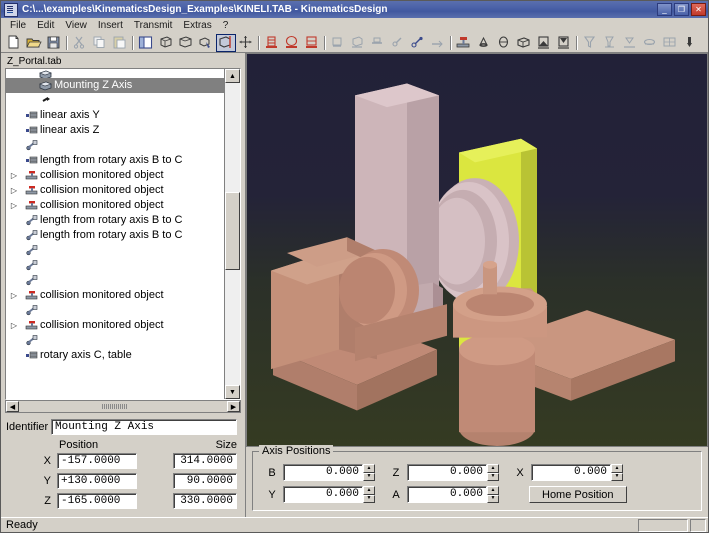 This screenshot has width=709, height=533. Describe the element at coordinates (544, 43) in the screenshot. I see `toolbar-workpiece-left-button` at that location.